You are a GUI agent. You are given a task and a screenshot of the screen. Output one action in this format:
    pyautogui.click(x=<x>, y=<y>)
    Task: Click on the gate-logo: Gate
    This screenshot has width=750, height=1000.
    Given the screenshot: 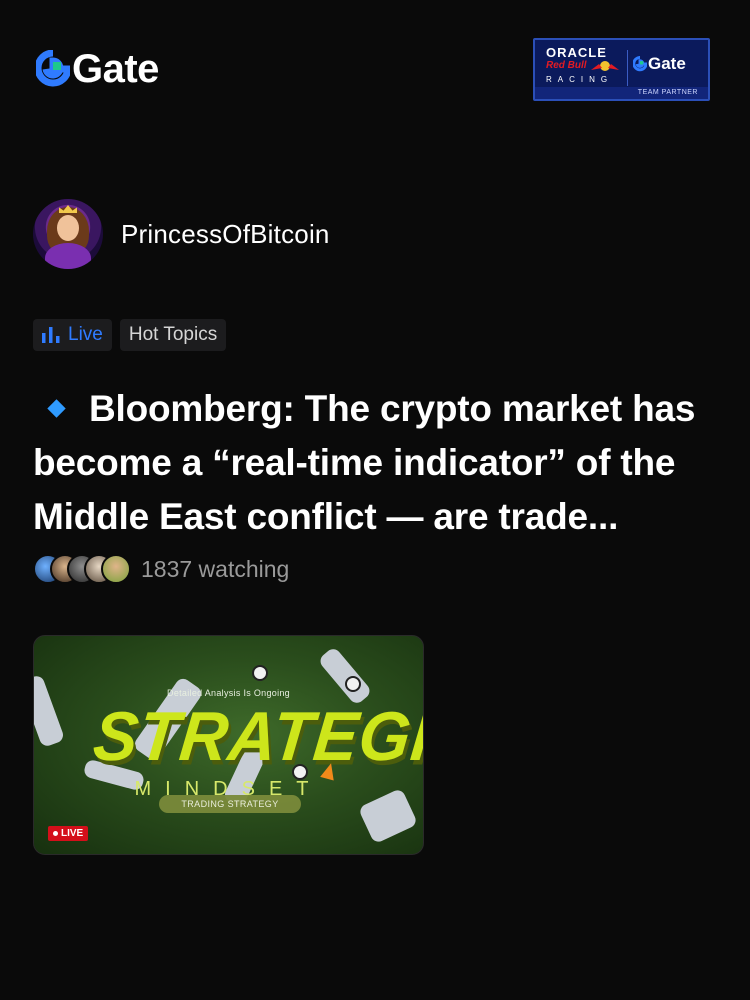 What is the action you would take?
    pyautogui.click(x=97, y=69)
    